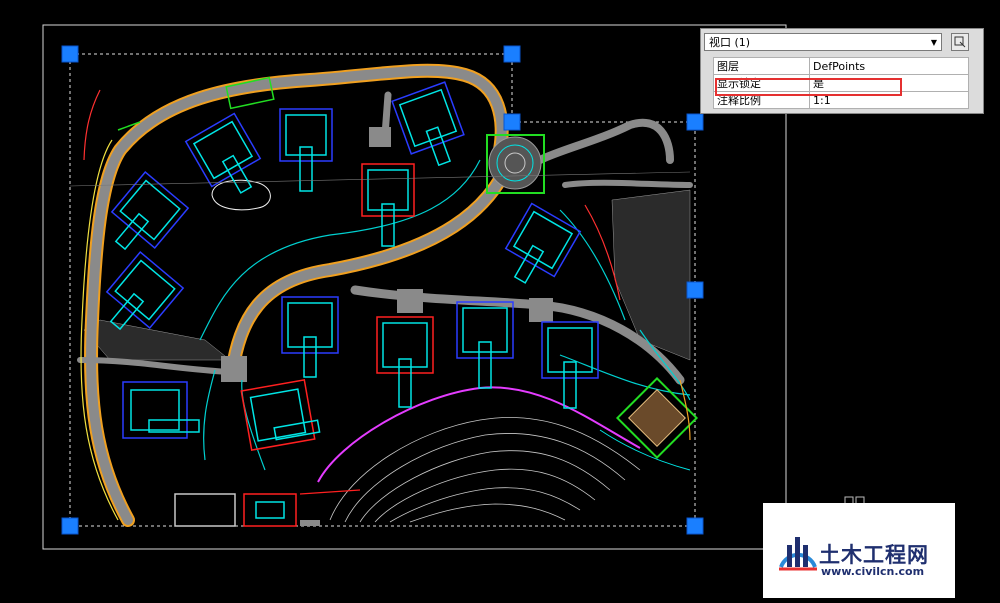 The height and width of the screenshot is (603, 1000). I want to click on object-type-dropdown: 视口 (1) ▼, so click(823, 42).